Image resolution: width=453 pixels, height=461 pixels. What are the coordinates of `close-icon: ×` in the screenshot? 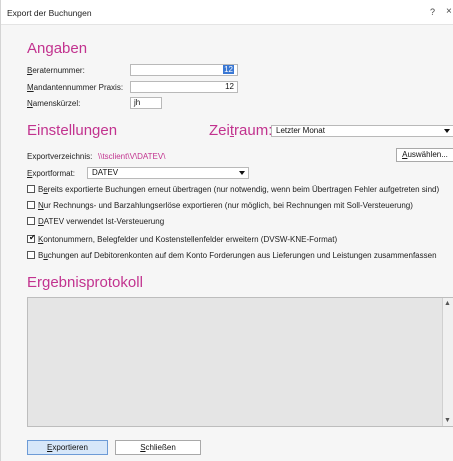 It's located at (449, 11).